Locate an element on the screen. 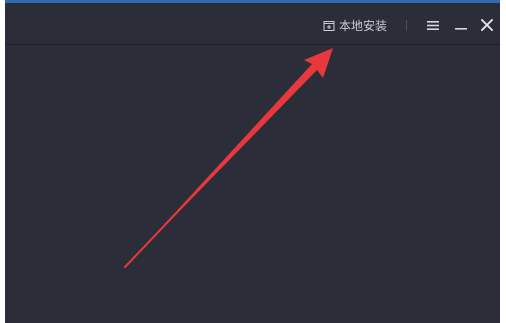  close-icon is located at coordinates (487, 25).